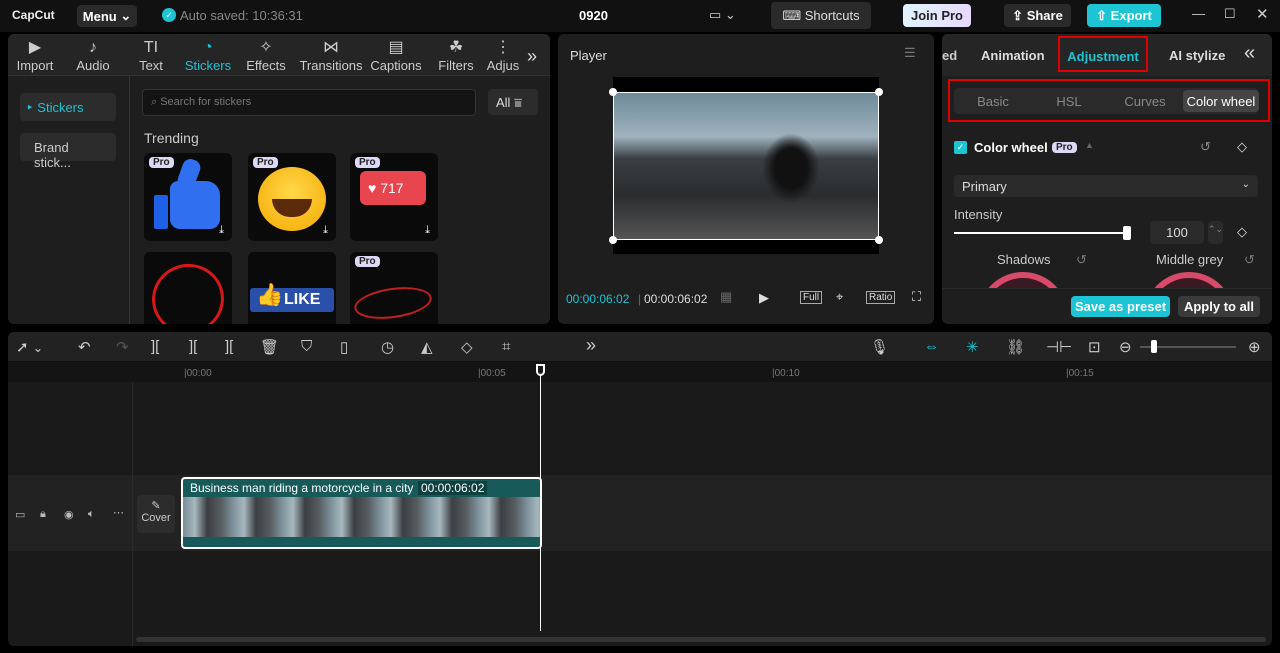  What do you see at coordinates (1059, 347) in the screenshot?
I see `preview-axis-icon: ⊣⊢` at bounding box center [1059, 347].